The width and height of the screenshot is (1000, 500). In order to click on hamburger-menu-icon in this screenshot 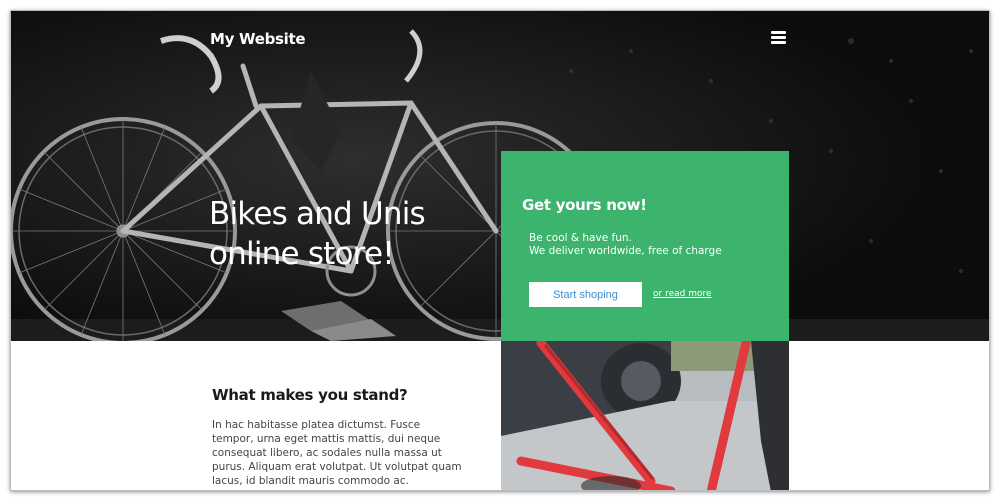, I will do `click(779, 39)`.